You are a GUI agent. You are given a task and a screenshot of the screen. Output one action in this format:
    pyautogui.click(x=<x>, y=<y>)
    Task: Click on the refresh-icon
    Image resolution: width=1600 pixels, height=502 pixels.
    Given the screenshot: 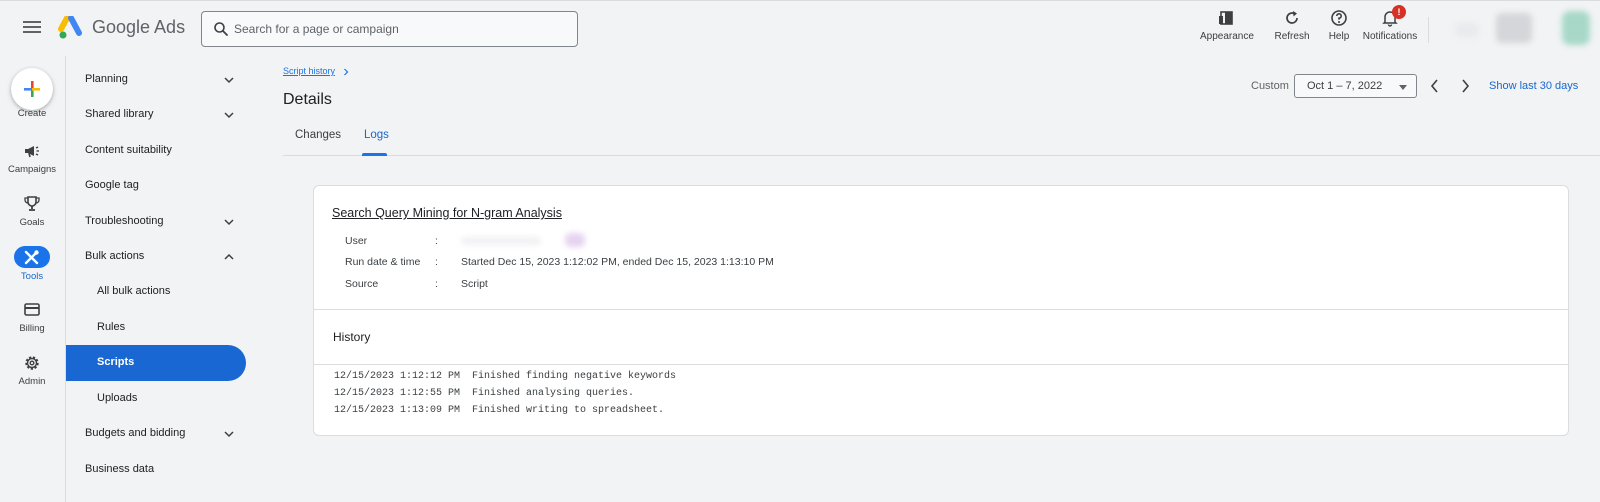 What is the action you would take?
    pyautogui.click(x=1292, y=17)
    